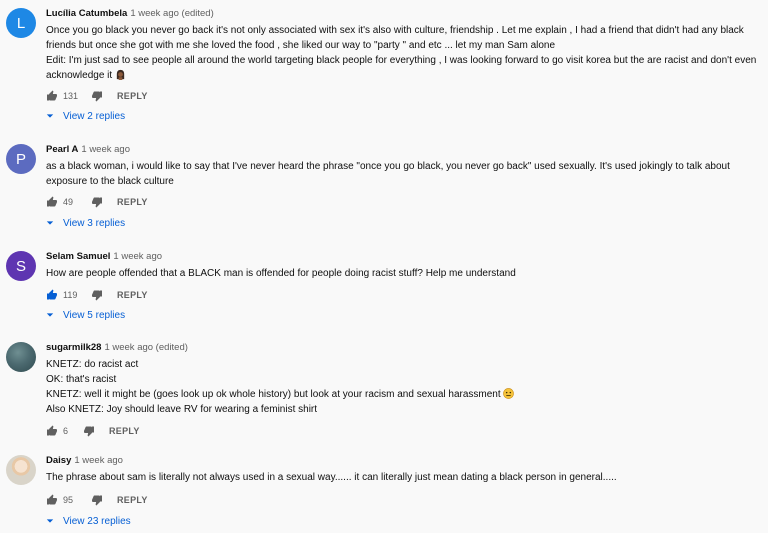 Image resolution: width=768 pixels, height=533 pixels. Describe the element at coordinates (97, 521) in the screenshot. I see `view-replies-label: View 23 replies` at that location.